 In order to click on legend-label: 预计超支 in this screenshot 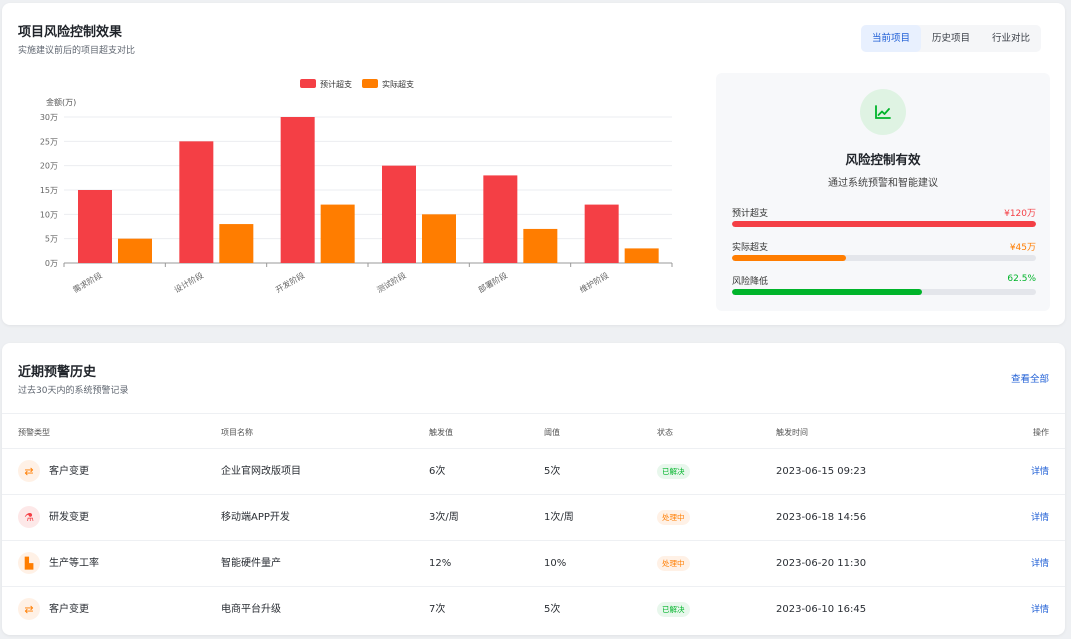, I will do `click(336, 84)`.